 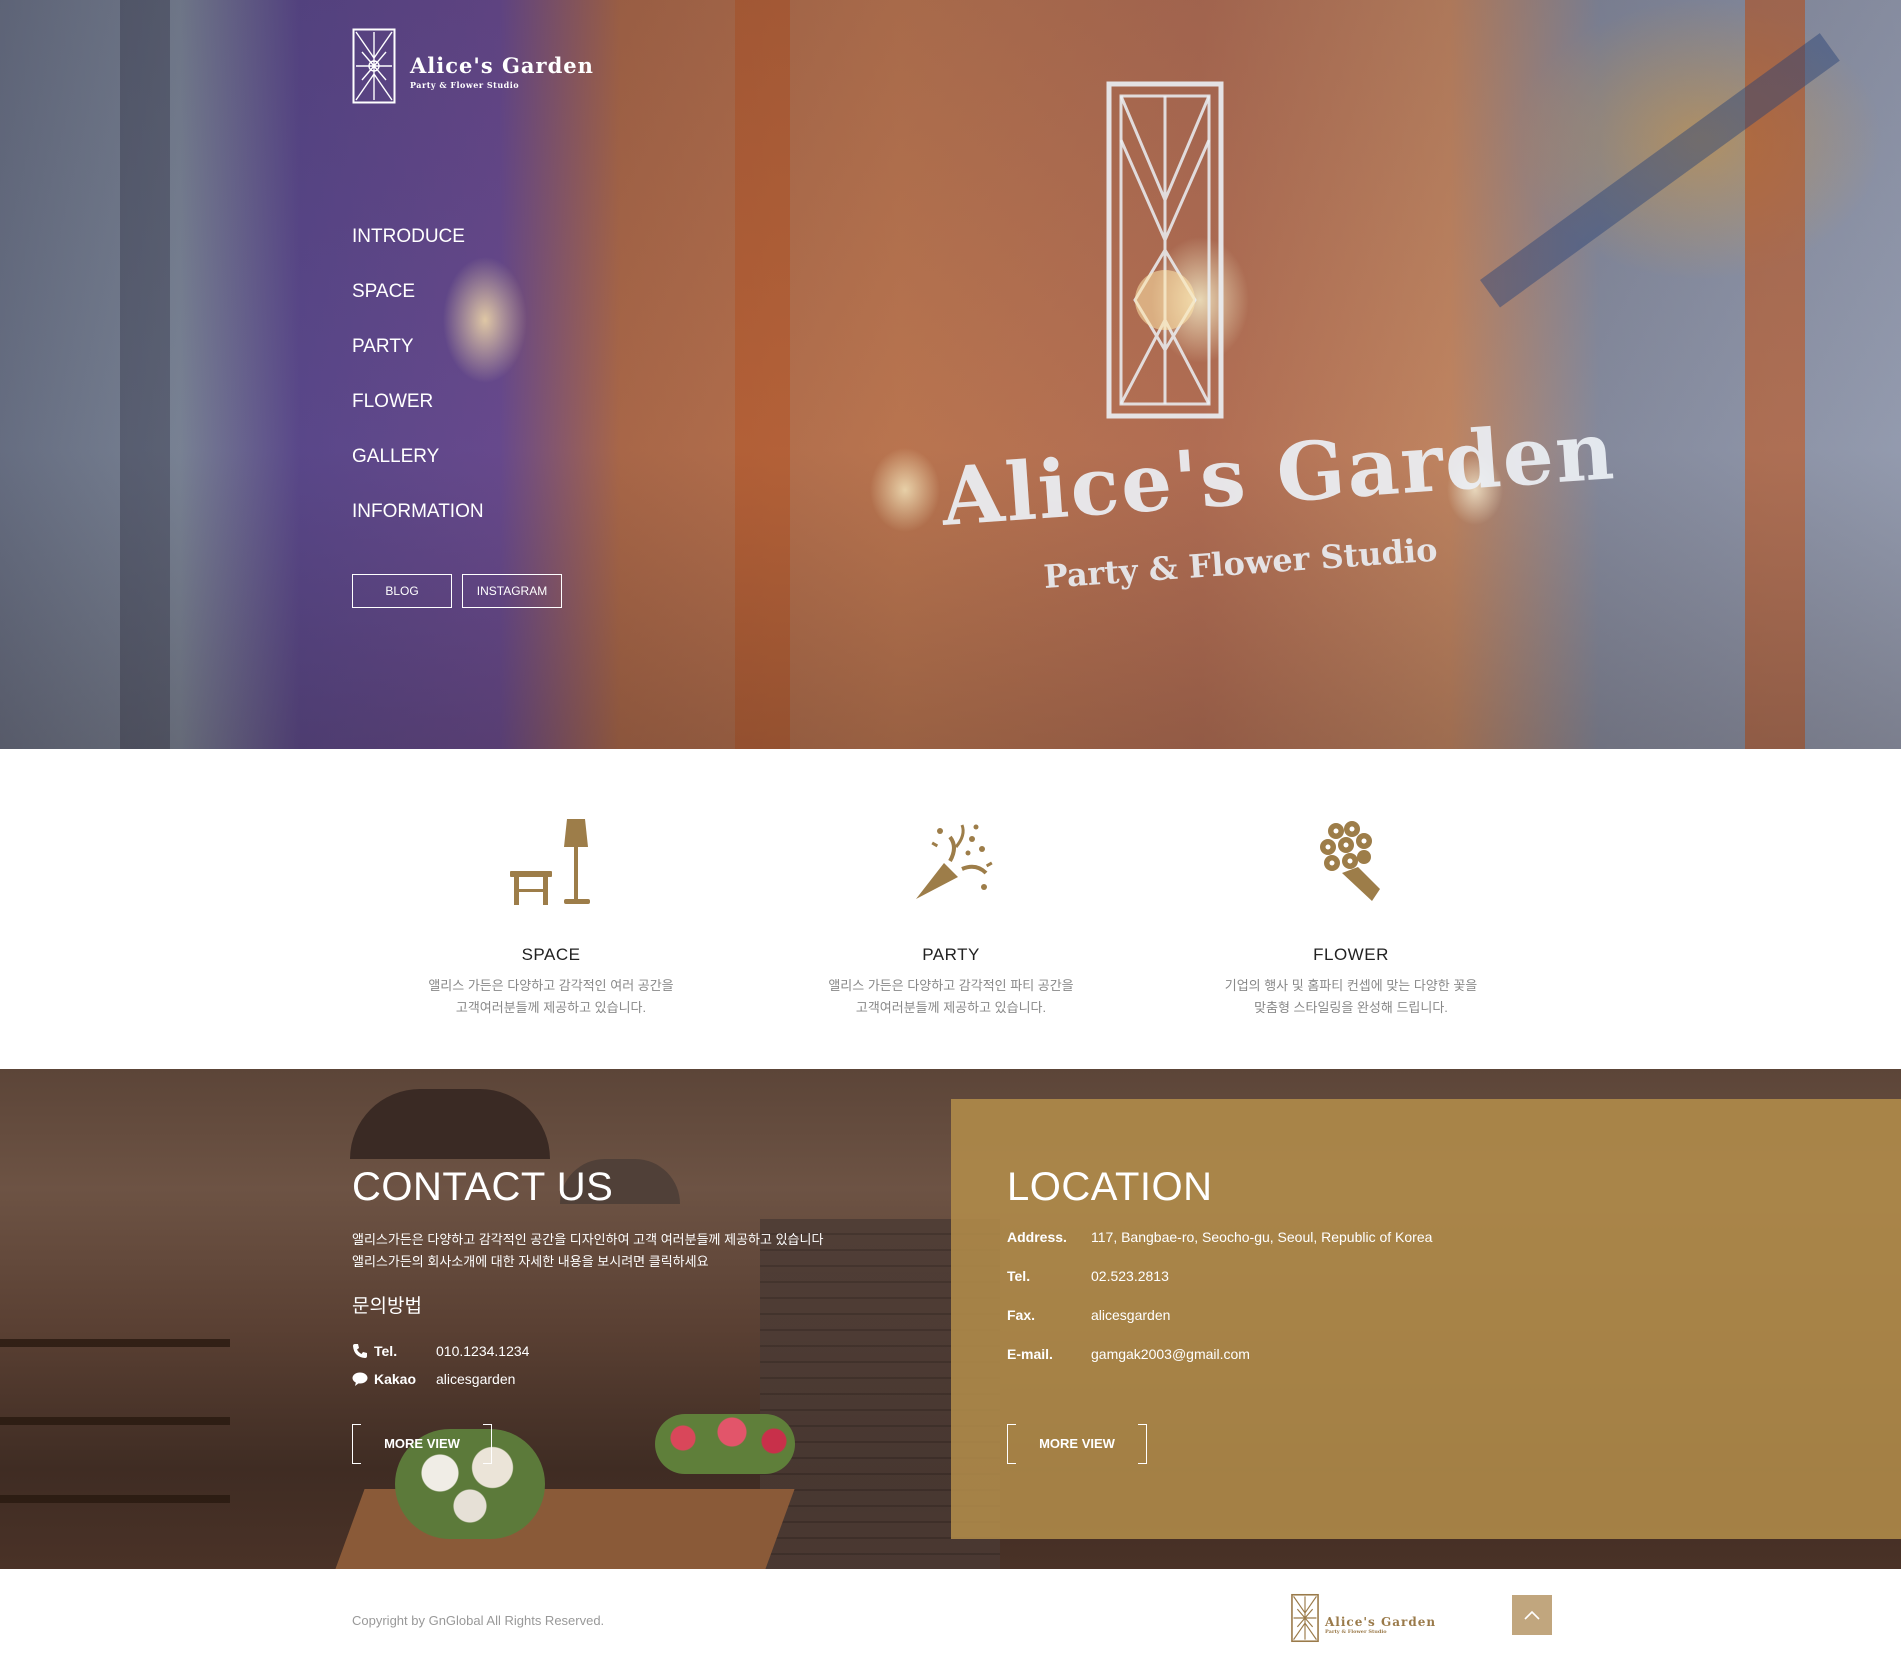 What do you see at coordinates (954, 861) in the screenshot?
I see `party-popper-icon` at bounding box center [954, 861].